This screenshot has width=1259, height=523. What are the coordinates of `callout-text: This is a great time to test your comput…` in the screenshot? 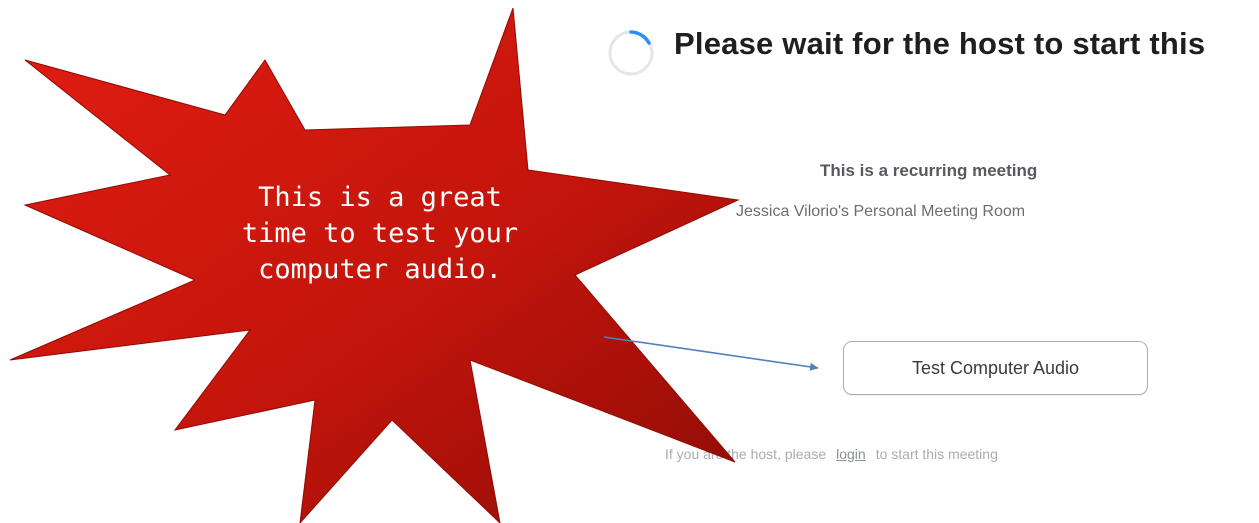 It's located at (380, 233).